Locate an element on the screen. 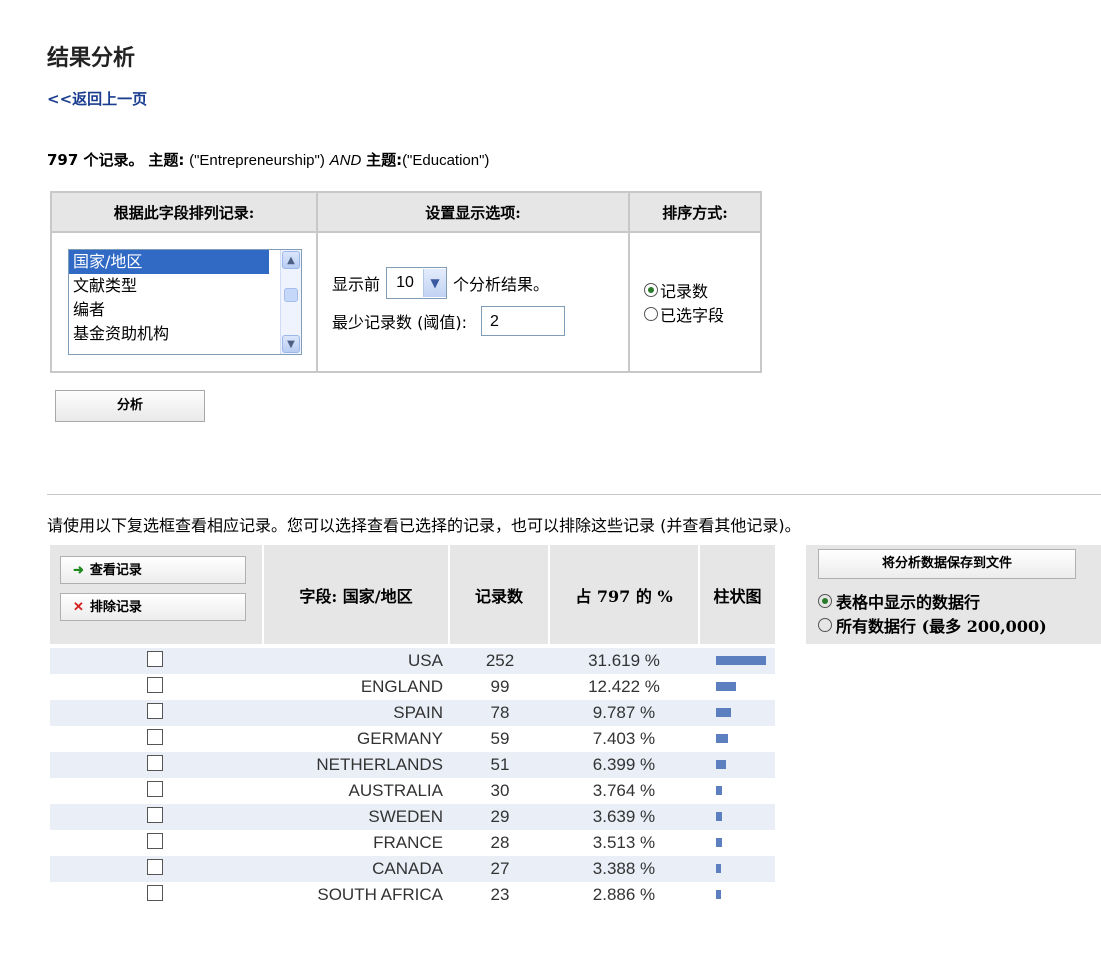 This screenshot has width=1101, height=954. display-top-row: 显示前 10 ▼ 个分析结果。 is located at coordinates (480, 283).